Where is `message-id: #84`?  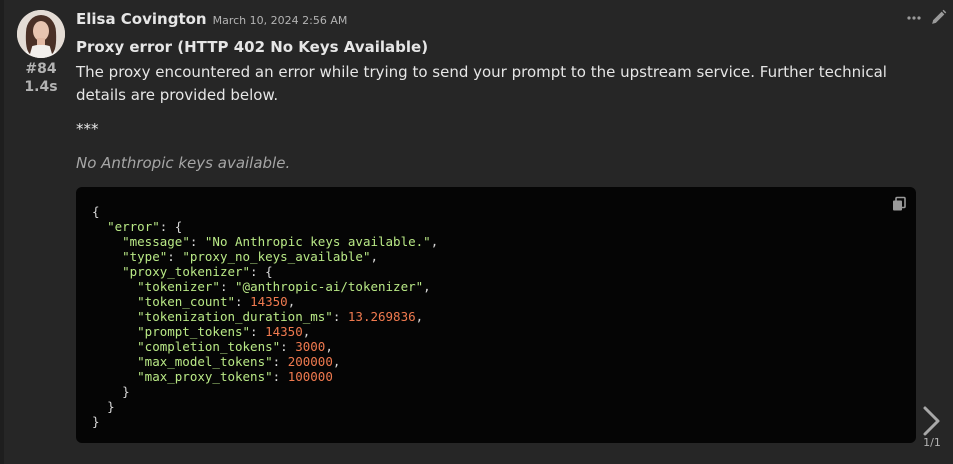 message-id: #84 is located at coordinates (41, 69).